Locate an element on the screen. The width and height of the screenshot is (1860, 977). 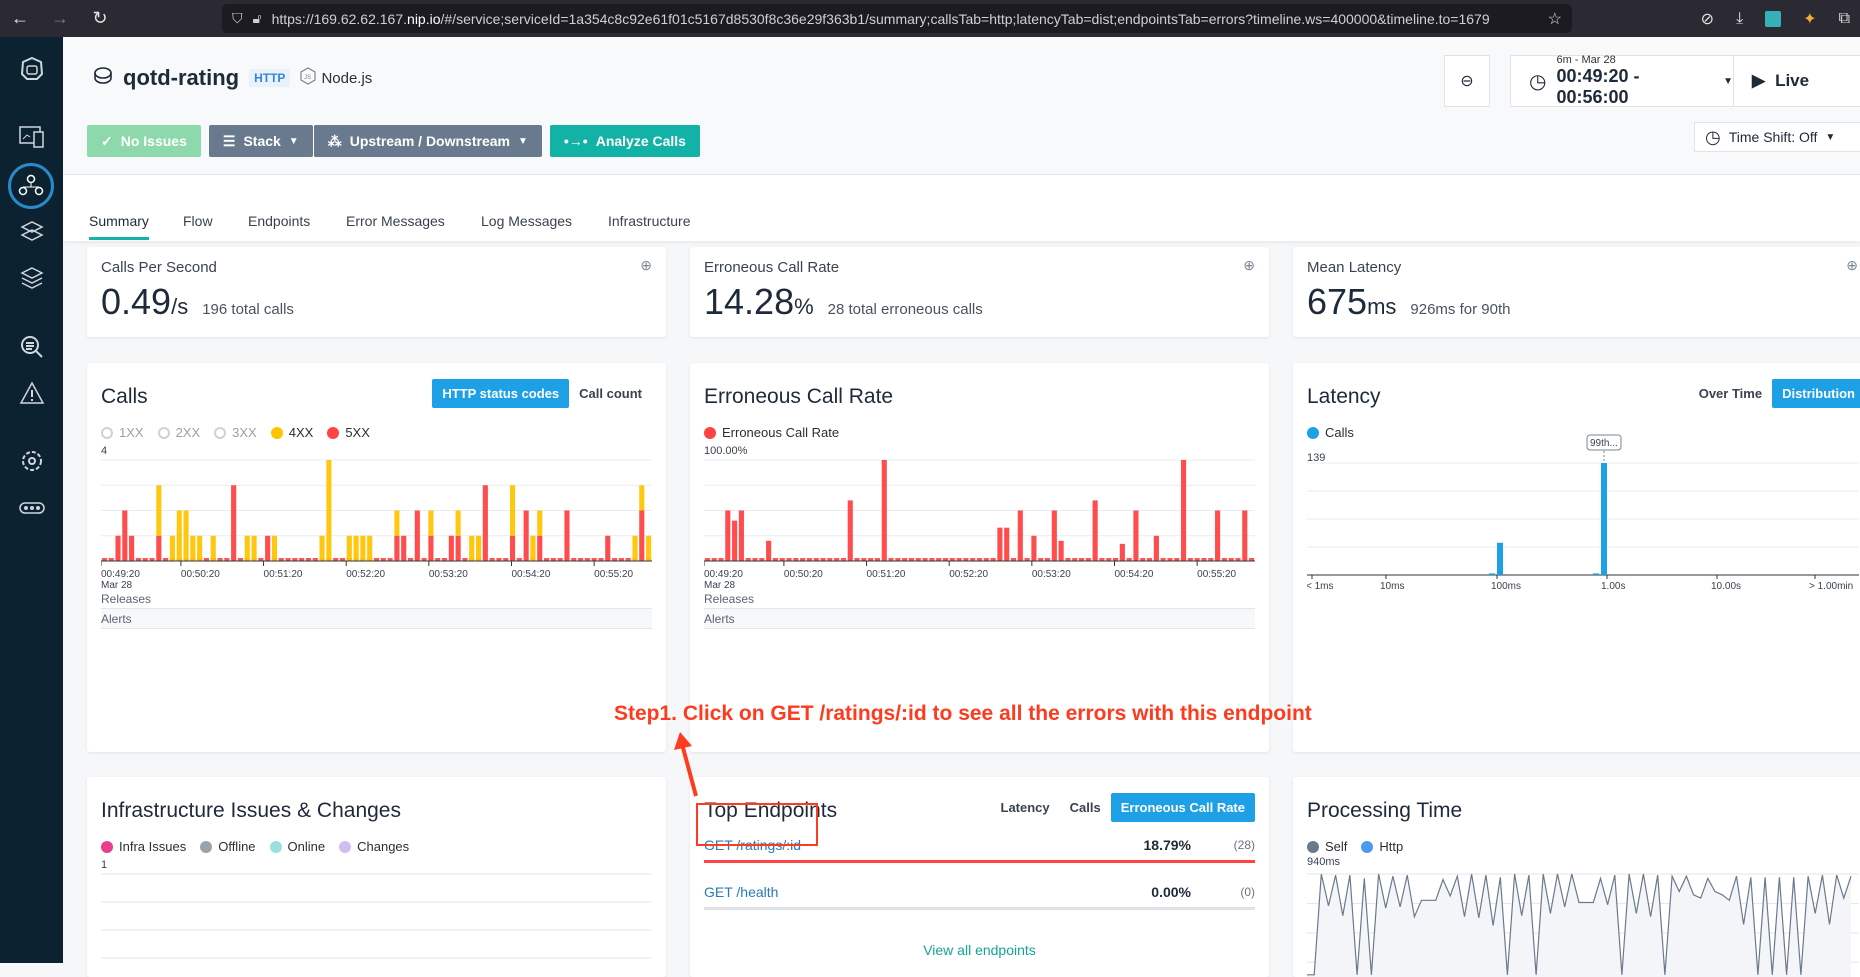
erroneous-call-rate-toggle: Erroneous Call Rate is located at coordinates (1182, 807).